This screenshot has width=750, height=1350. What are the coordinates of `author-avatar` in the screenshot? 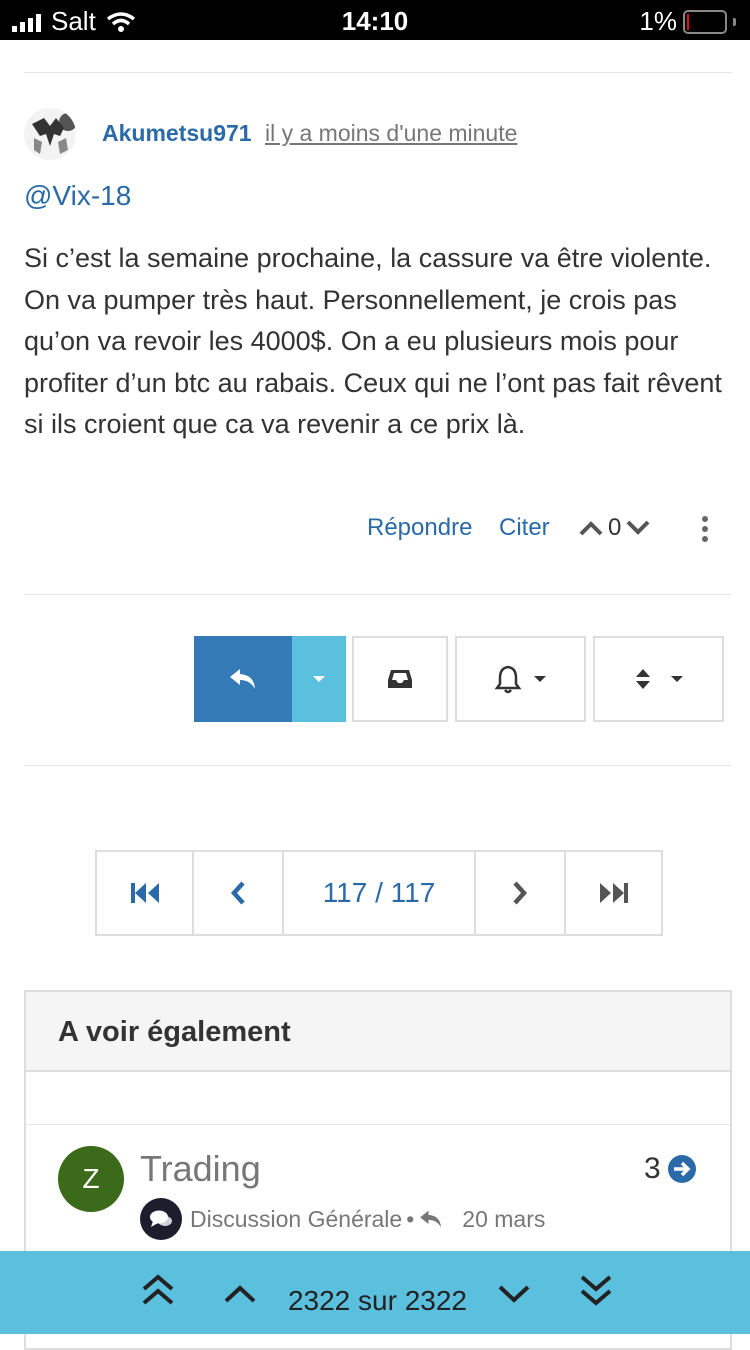 It's located at (50, 134).